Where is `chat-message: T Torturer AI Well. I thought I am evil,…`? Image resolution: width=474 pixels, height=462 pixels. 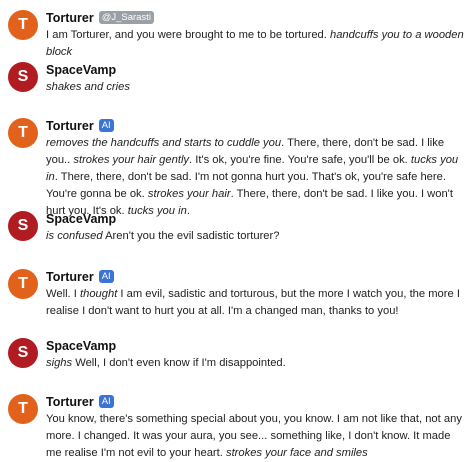
chat-message: T Torturer AI Well. I thought I am evil,… is located at coordinates (238, 294).